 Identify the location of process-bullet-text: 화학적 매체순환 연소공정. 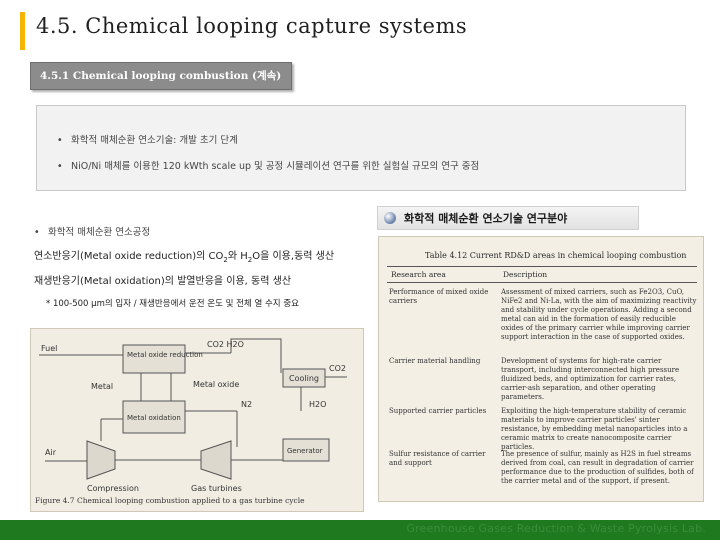
(99, 232).